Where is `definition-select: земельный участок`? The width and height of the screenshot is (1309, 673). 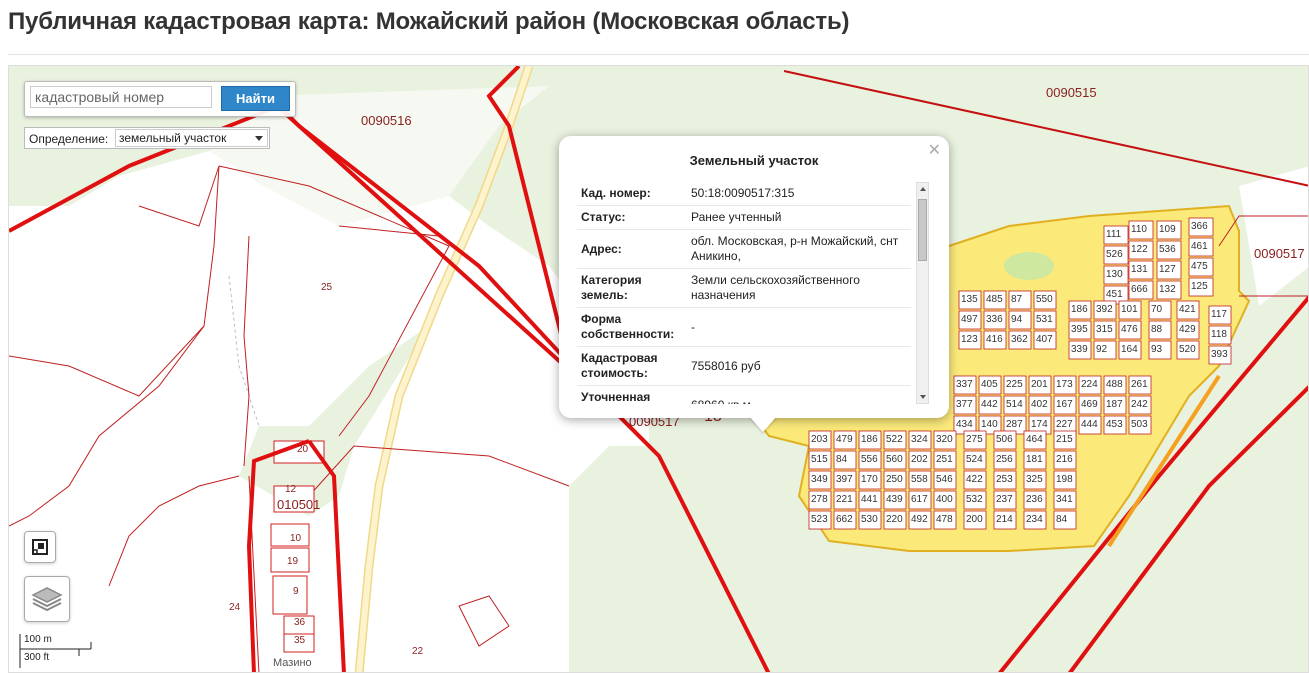
definition-select: земельный участок is located at coordinates (191, 138).